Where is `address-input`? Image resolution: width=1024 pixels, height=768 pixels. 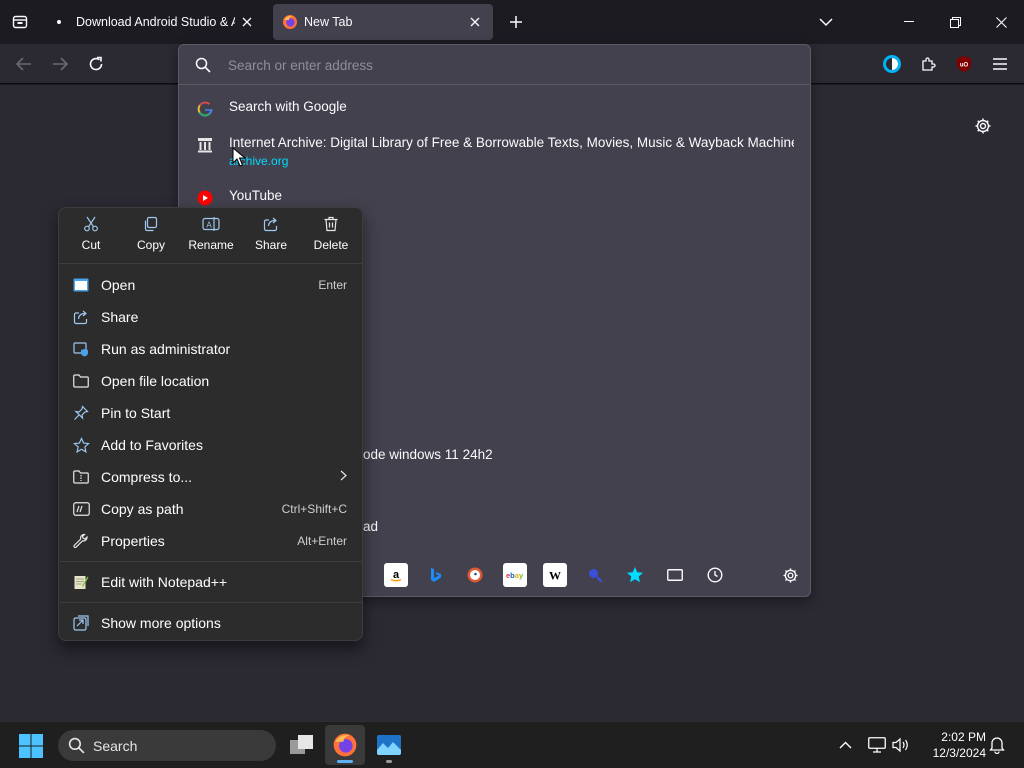 address-input is located at coordinates (508, 65).